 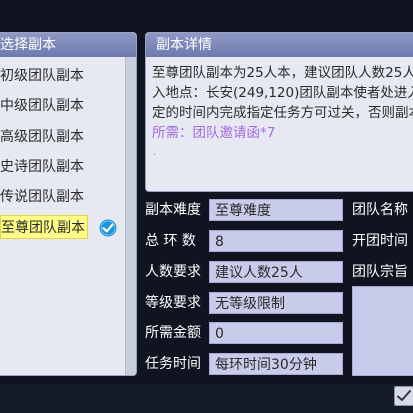 I want to click on team-purpose-input, so click(x=382, y=331).